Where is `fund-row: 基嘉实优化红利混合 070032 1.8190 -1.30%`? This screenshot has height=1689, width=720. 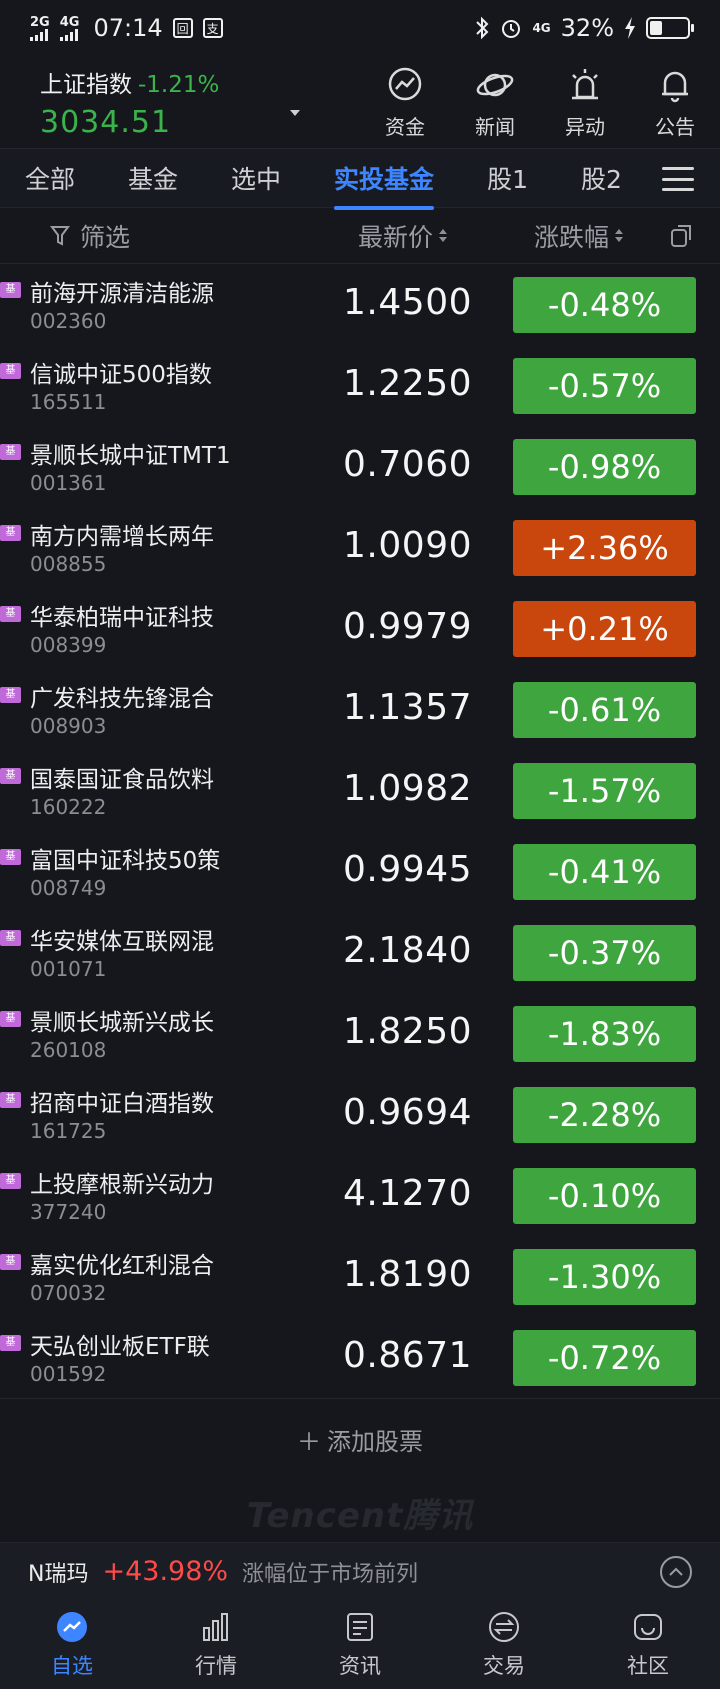
fund-row: 基嘉实优化红利混合 070032 1.8190 -1.30% is located at coordinates (360, 1276).